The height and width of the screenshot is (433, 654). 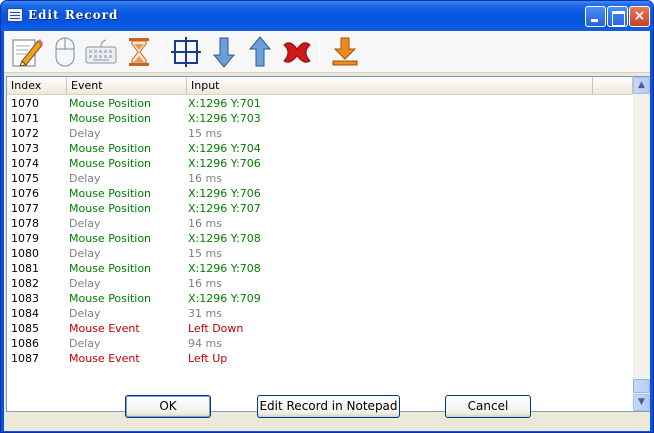 I want to click on ok-button: OK, so click(x=168, y=406).